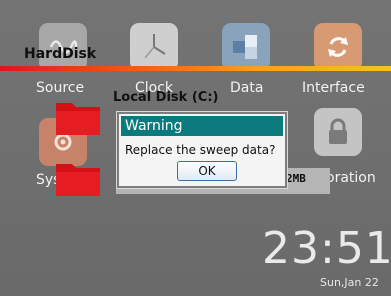  Describe the element at coordinates (296, 178) in the screenshot. I see `file-size: 2MB` at that location.